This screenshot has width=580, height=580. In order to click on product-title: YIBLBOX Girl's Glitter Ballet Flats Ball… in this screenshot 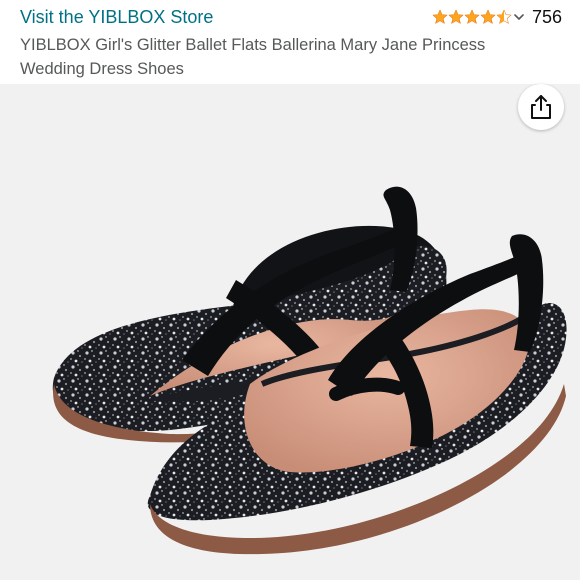, I will do `click(253, 57)`.